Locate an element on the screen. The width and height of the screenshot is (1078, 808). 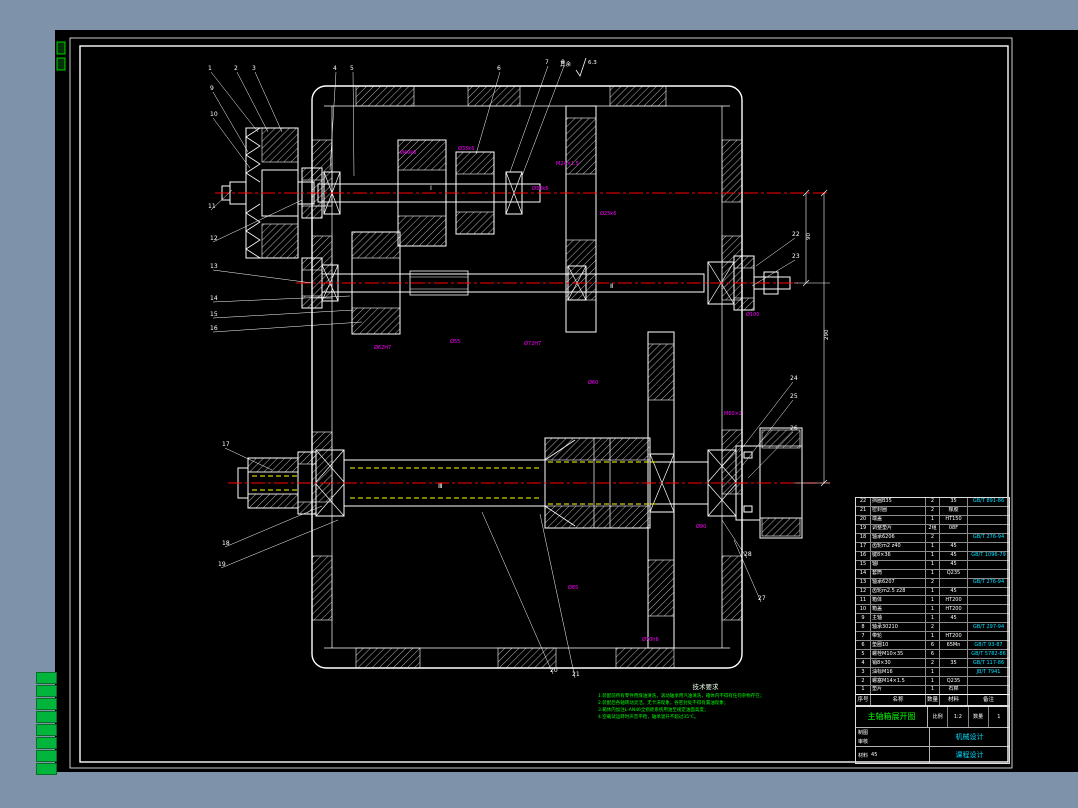
parts-list-cell: 10 is located at coordinates (863, 609).